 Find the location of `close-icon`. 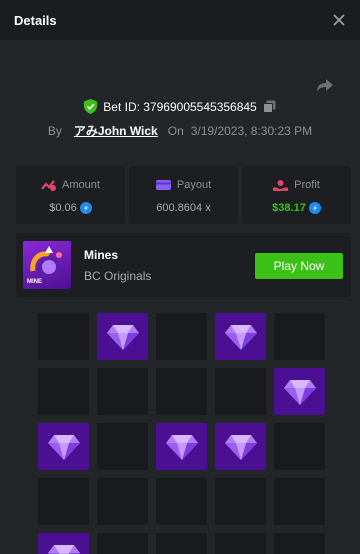

close-icon is located at coordinates (339, 20).